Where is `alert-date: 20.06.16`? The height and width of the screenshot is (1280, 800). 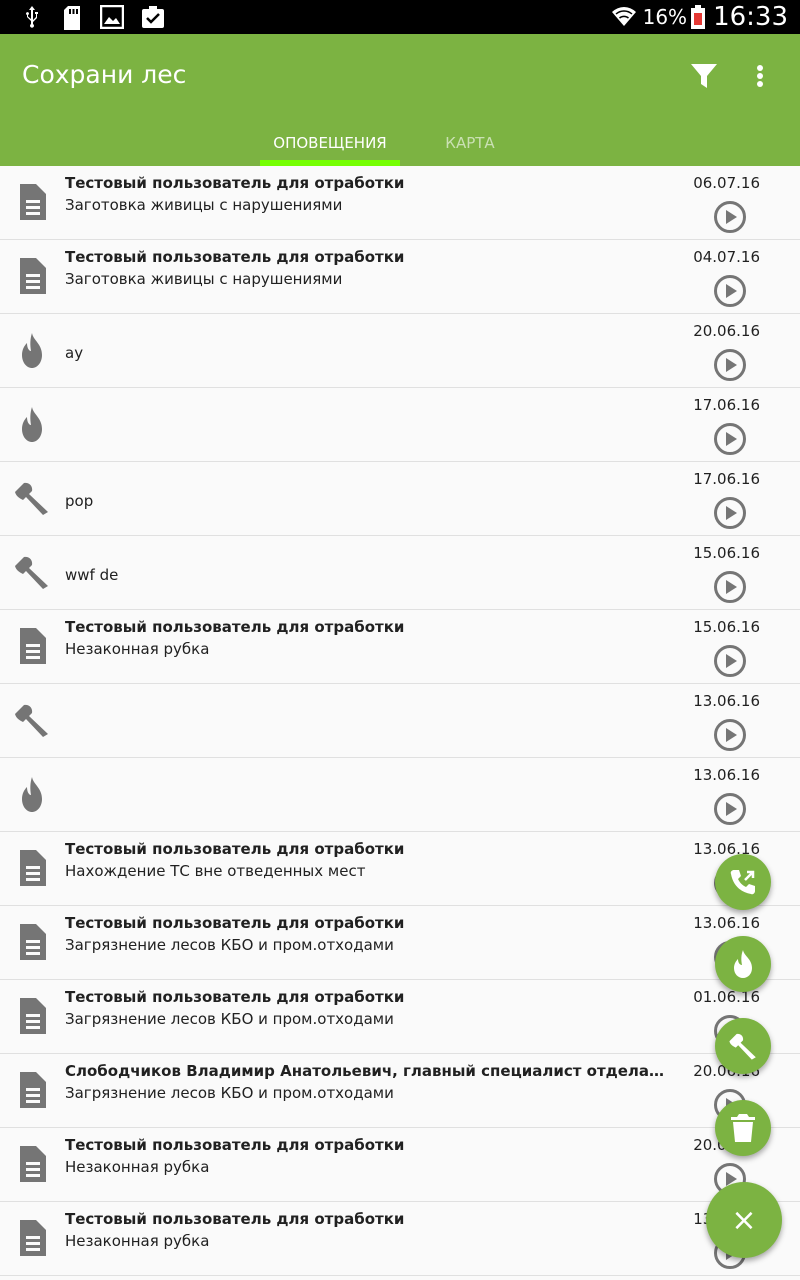 alert-date: 20.06.16 is located at coordinates (726, 331).